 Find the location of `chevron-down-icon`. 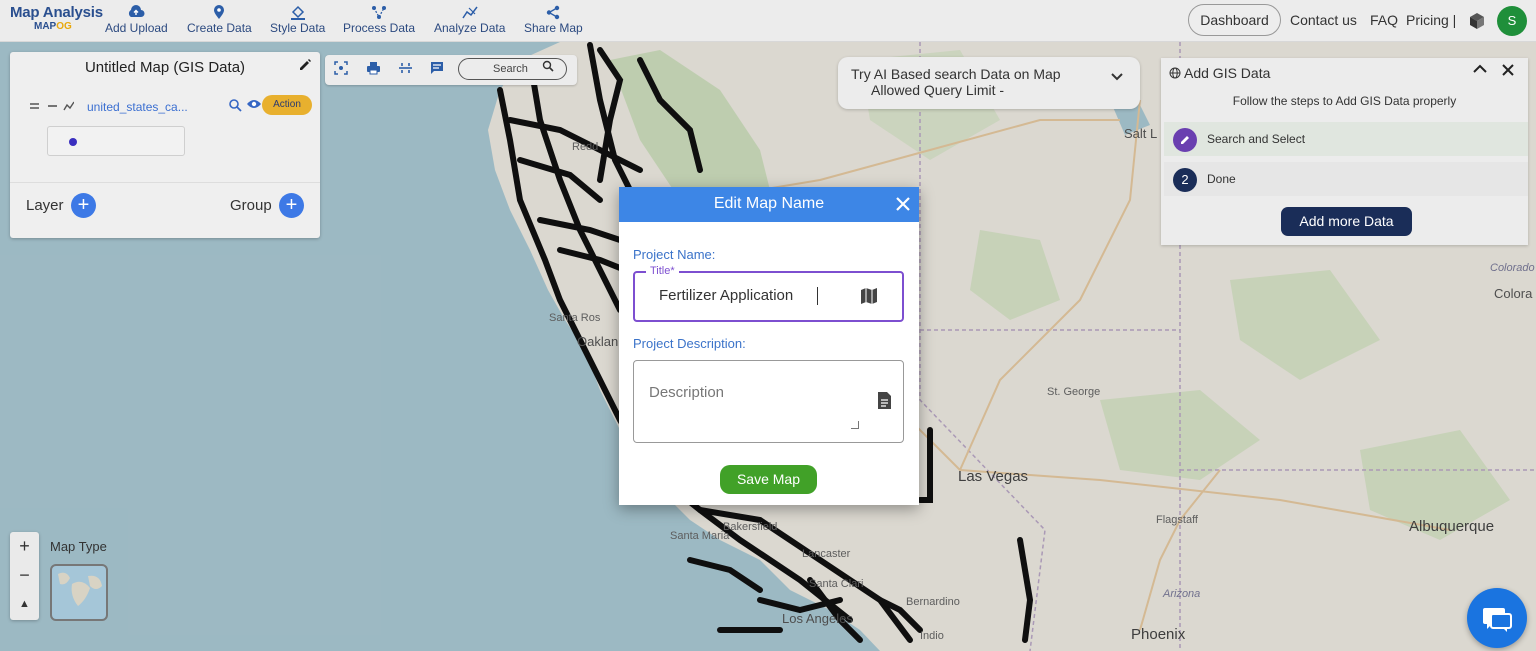

chevron-down-icon is located at coordinates (1117, 78).